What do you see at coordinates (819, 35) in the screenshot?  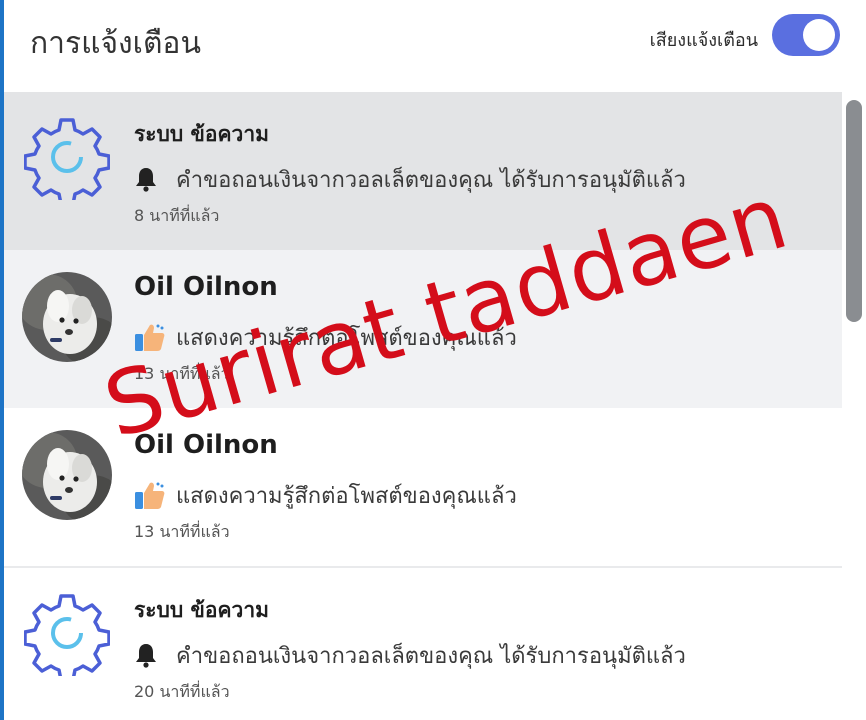 I see `toggle-knob` at bounding box center [819, 35].